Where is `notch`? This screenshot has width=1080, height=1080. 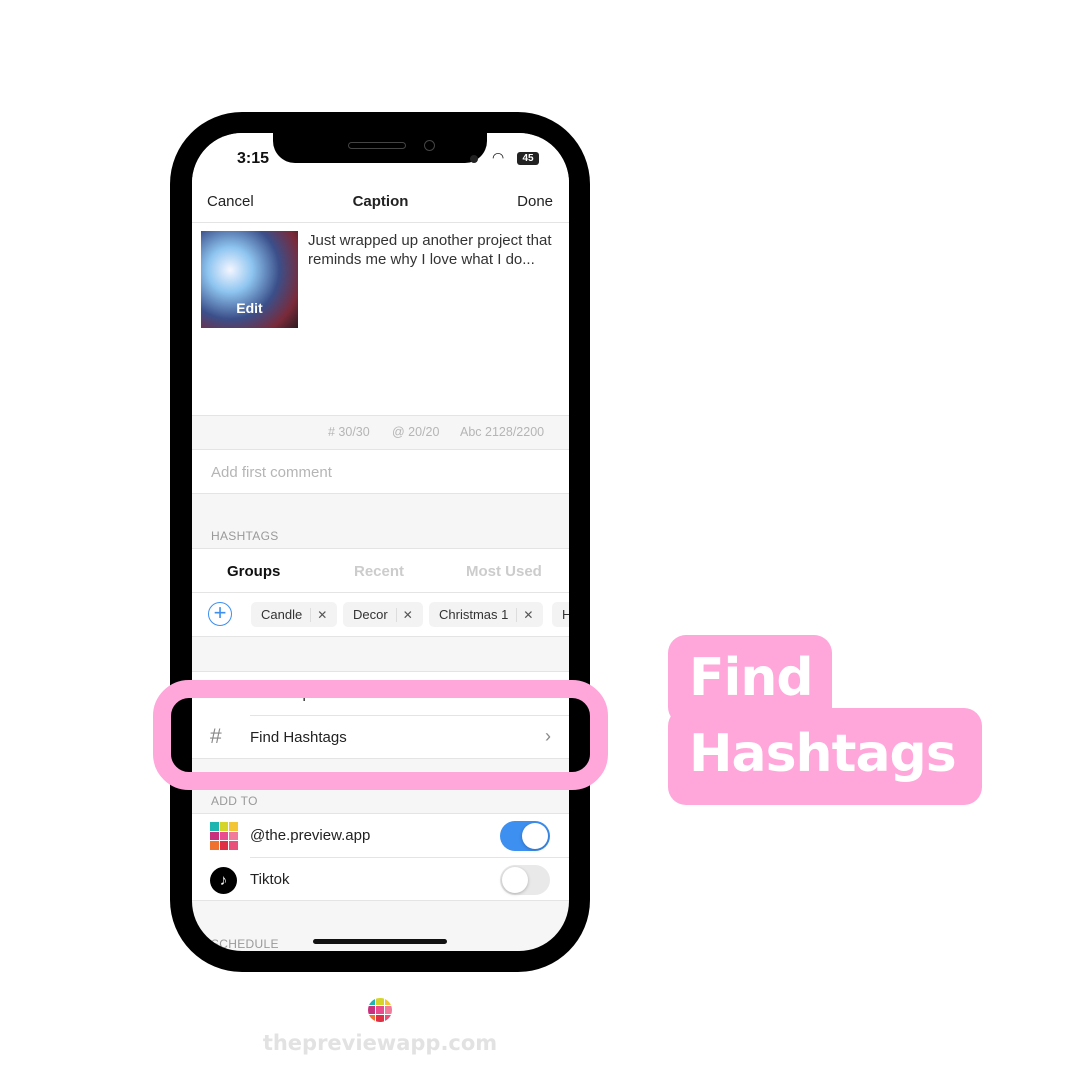
notch is located at coordinates (380, 148).